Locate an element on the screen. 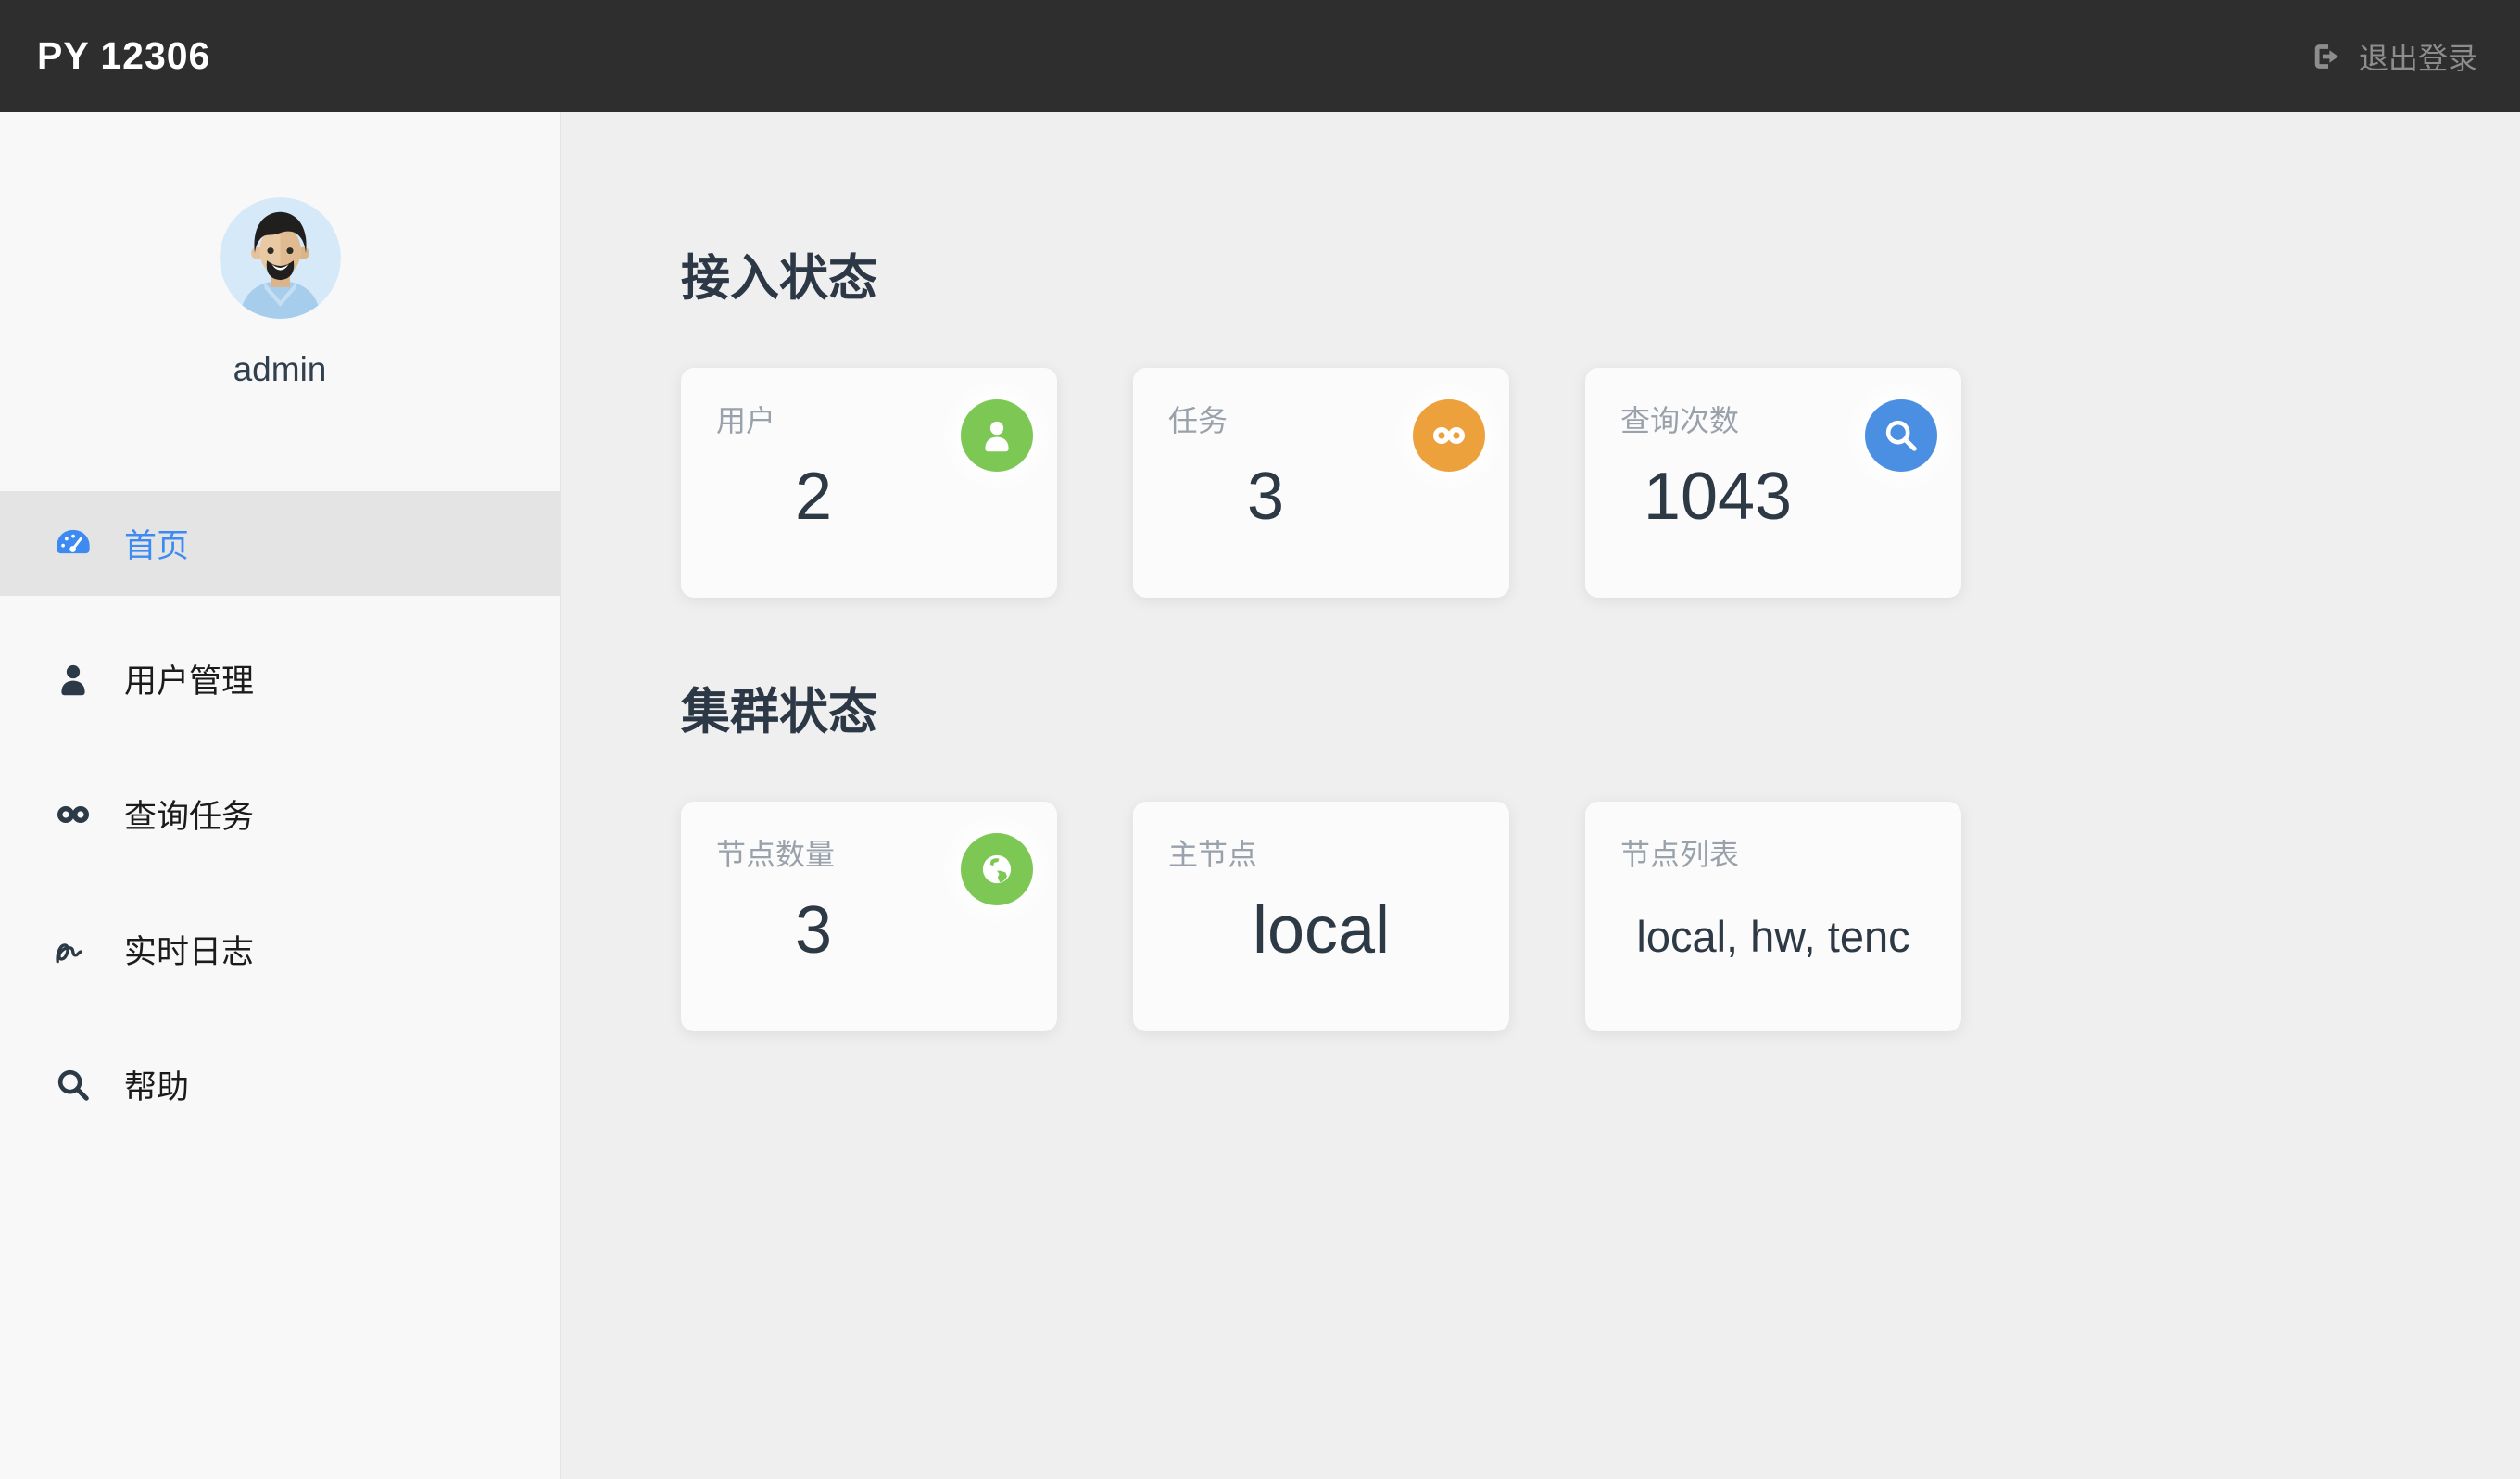 The height and width of the screenshot is (1479, 2520). card-value: local is located at coordinates (1321, 930).